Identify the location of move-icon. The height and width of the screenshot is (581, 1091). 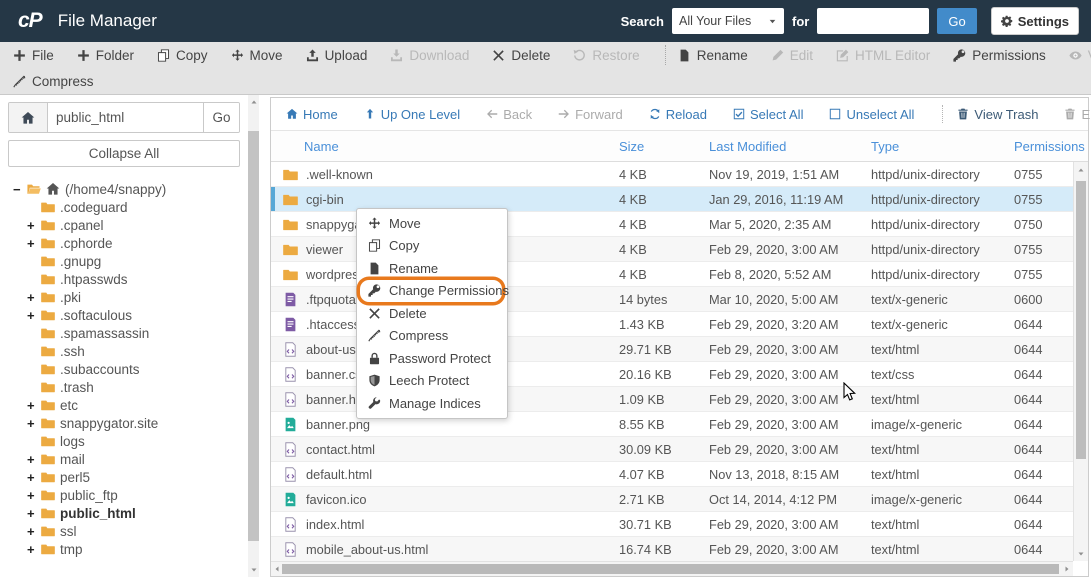
(237, 55).